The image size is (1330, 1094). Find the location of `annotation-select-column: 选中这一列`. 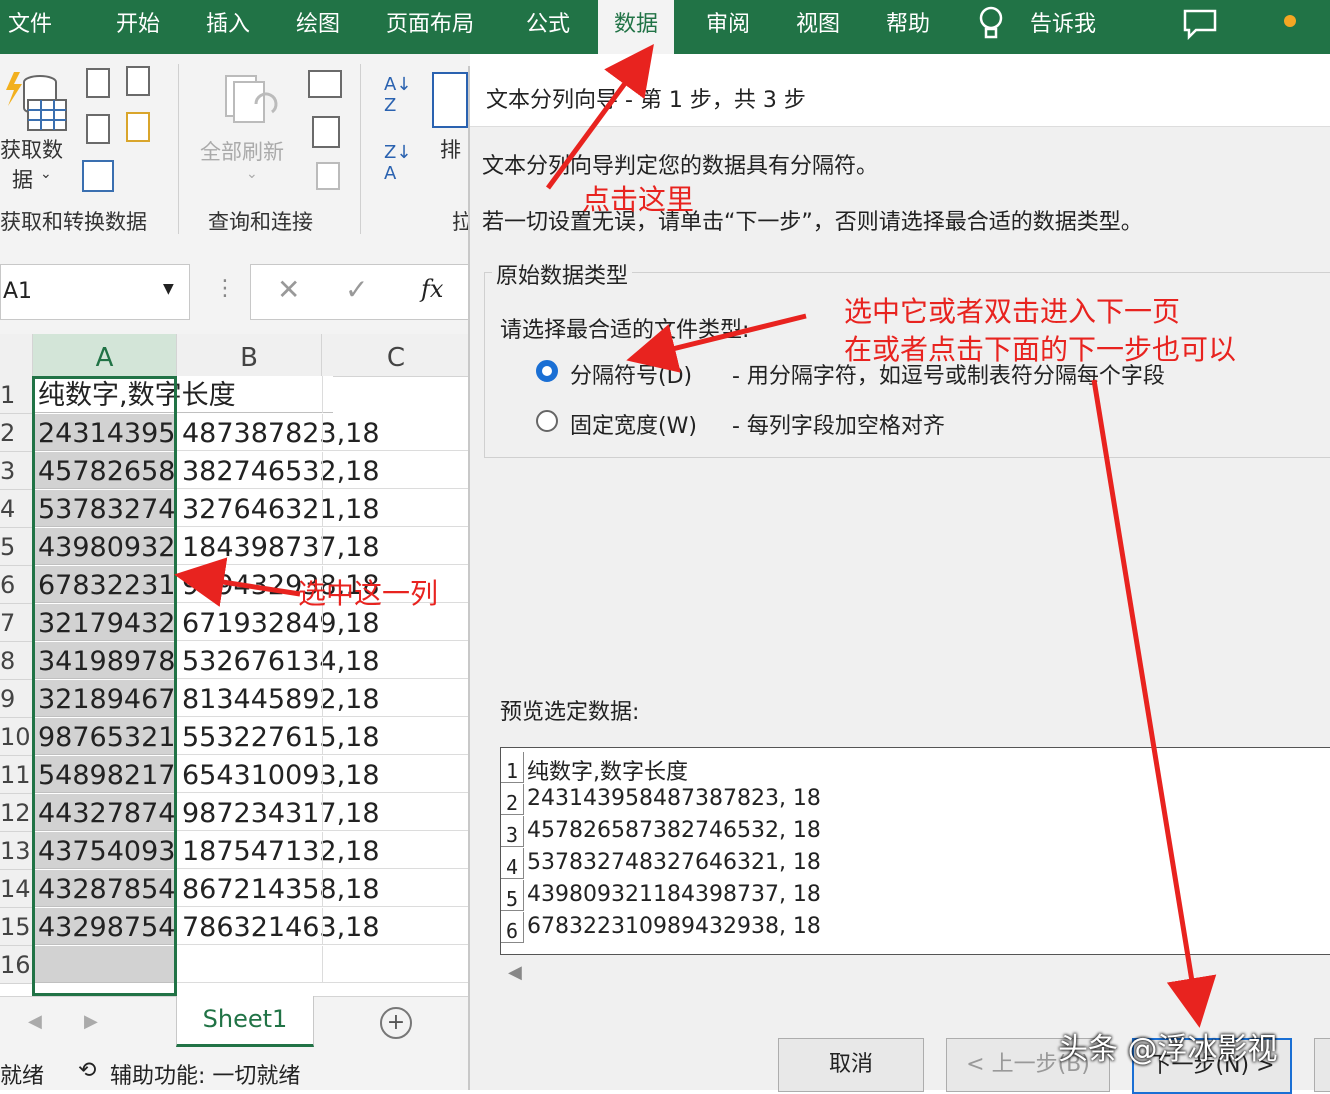

annotation-select-column: 选中这一列 is located at coordinates (368, 593).